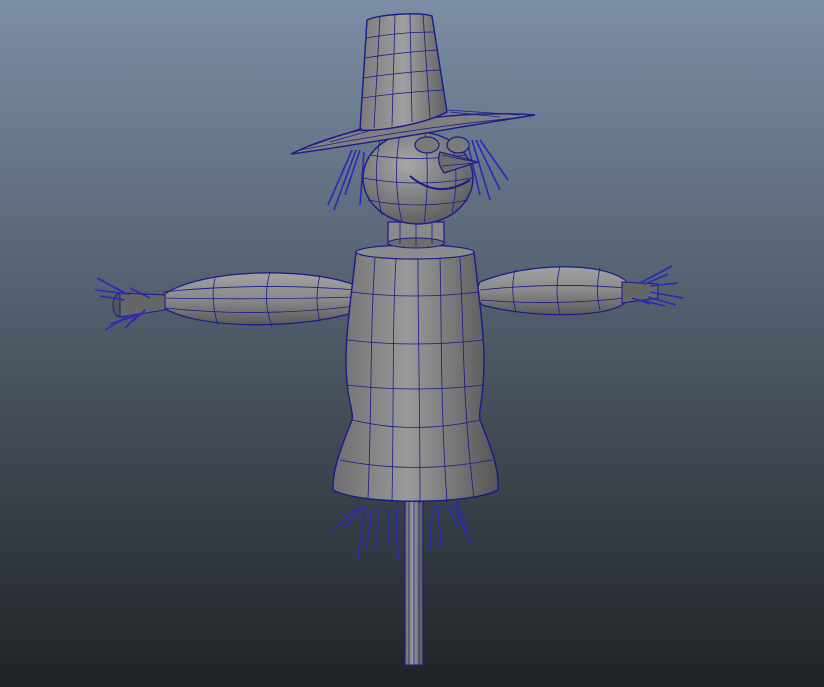  What do you see at coordinates (415, 374) in the screenshot?
I see `torso` at bounding box center [415, 374].